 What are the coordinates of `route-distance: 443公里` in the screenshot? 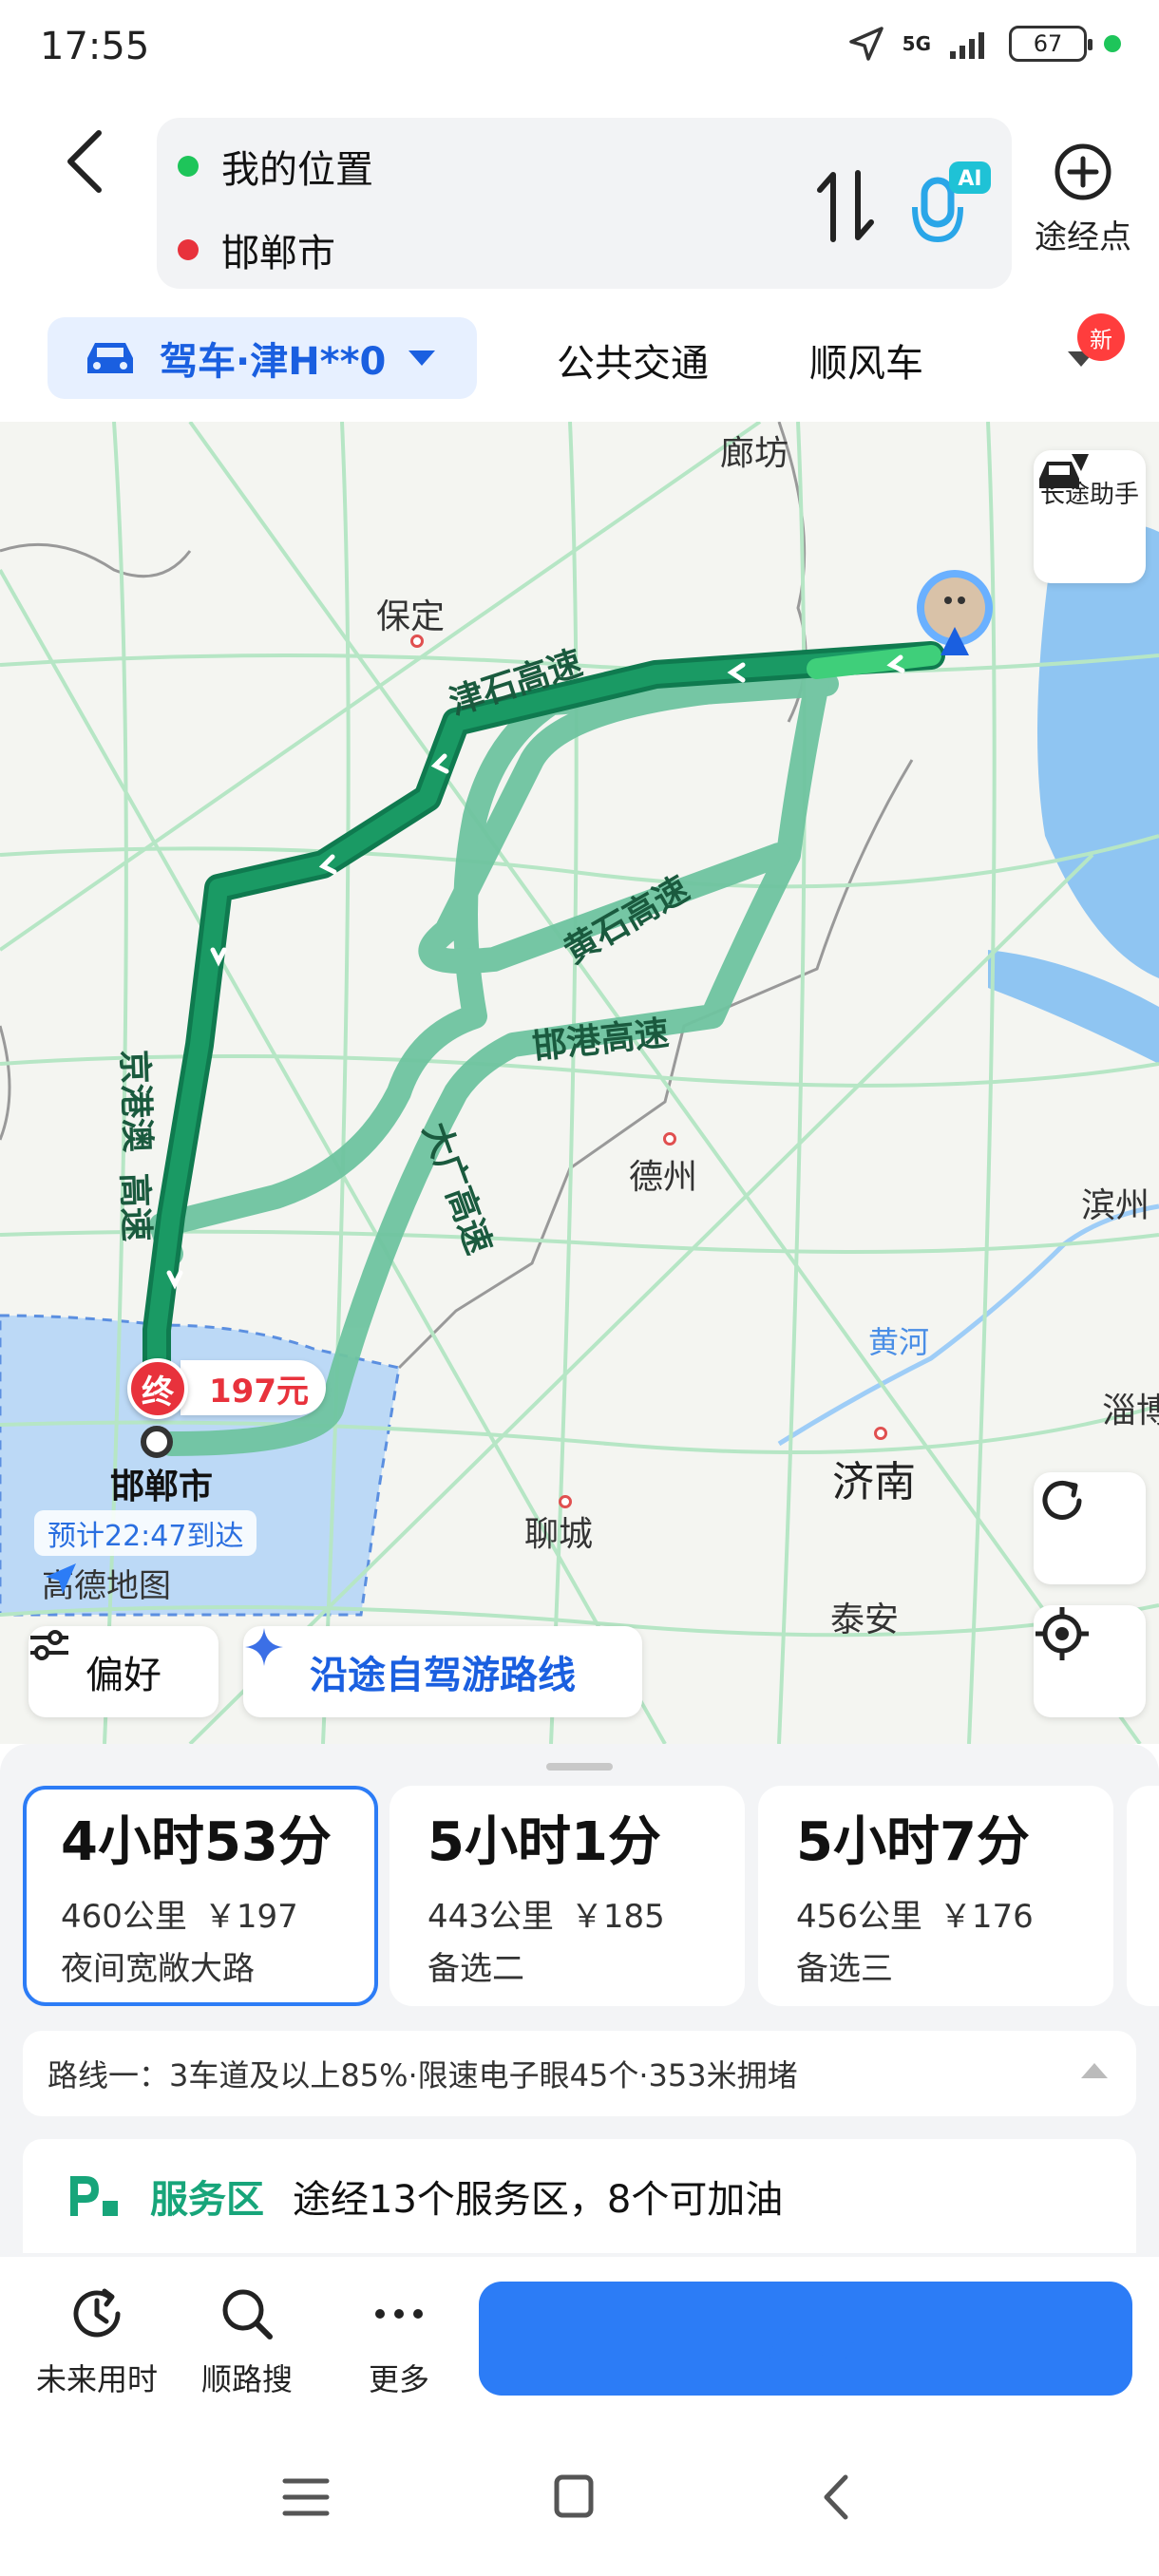 It's located at (491, 1917).